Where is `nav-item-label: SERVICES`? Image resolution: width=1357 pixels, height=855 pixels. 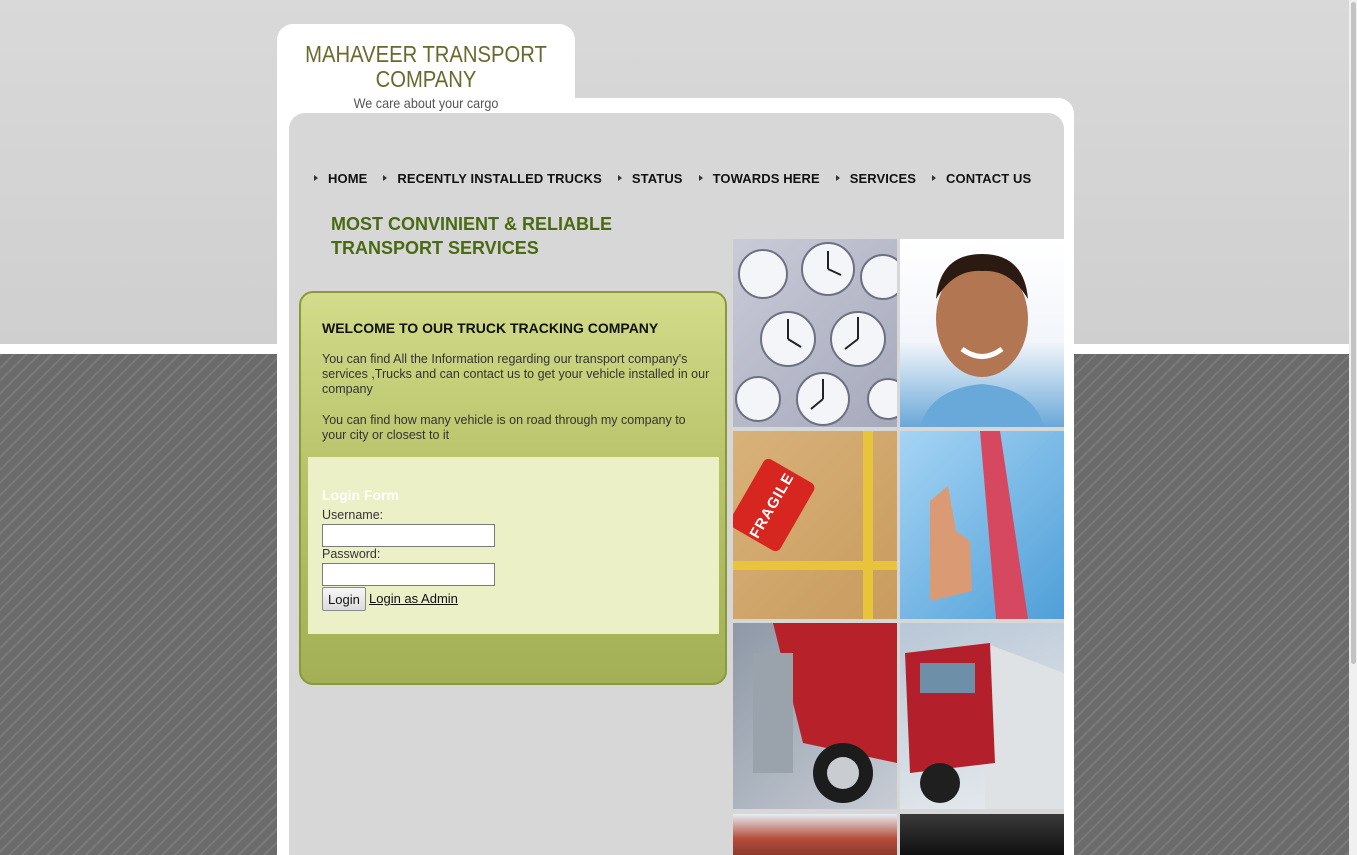 nav-item-label: SERVICES is located at coordinates (883, 178).